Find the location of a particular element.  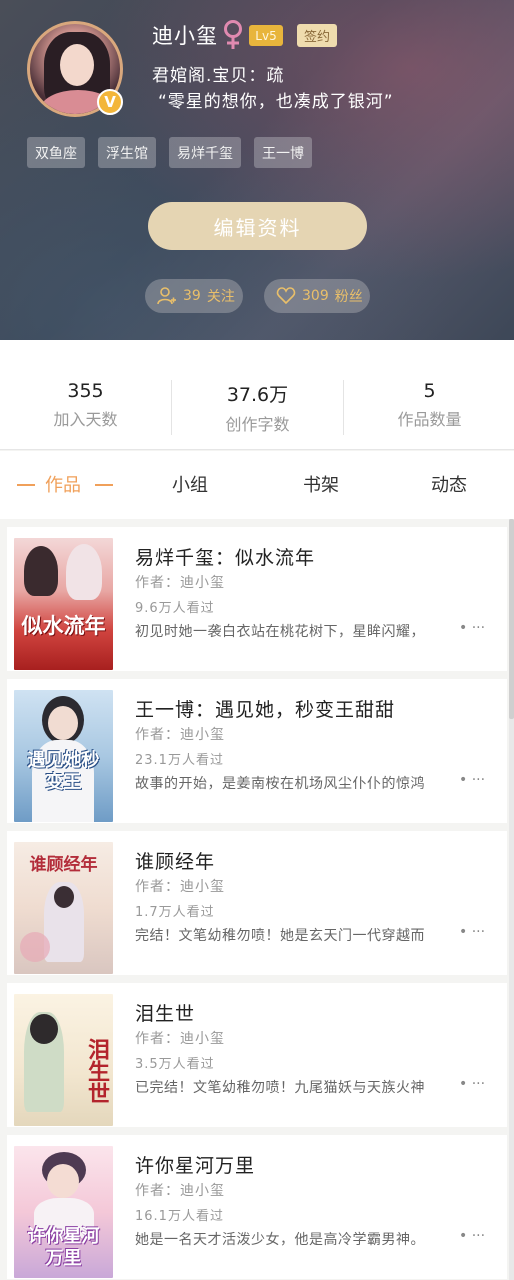

signed-badge: 签约 is located at coordinates (317, 35).